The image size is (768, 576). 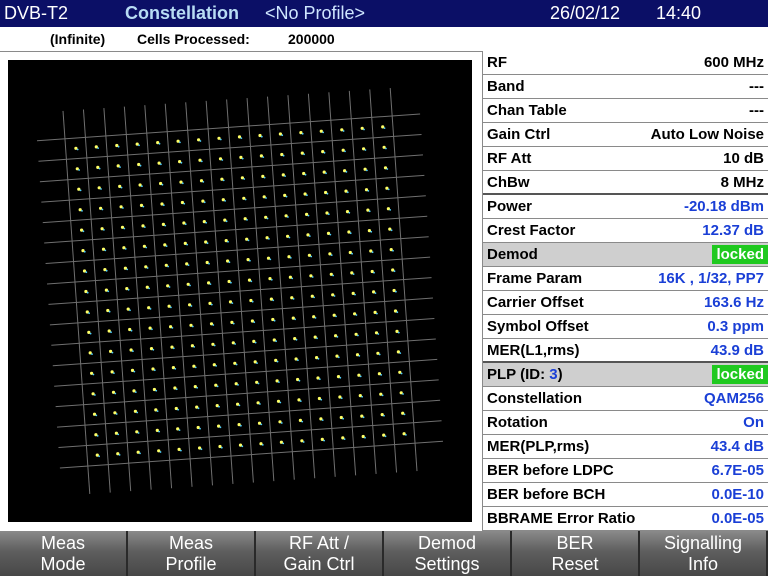 I want to click on measurement-row: Symbol Offset 0.3 ppm, so click(x=625, y=327).